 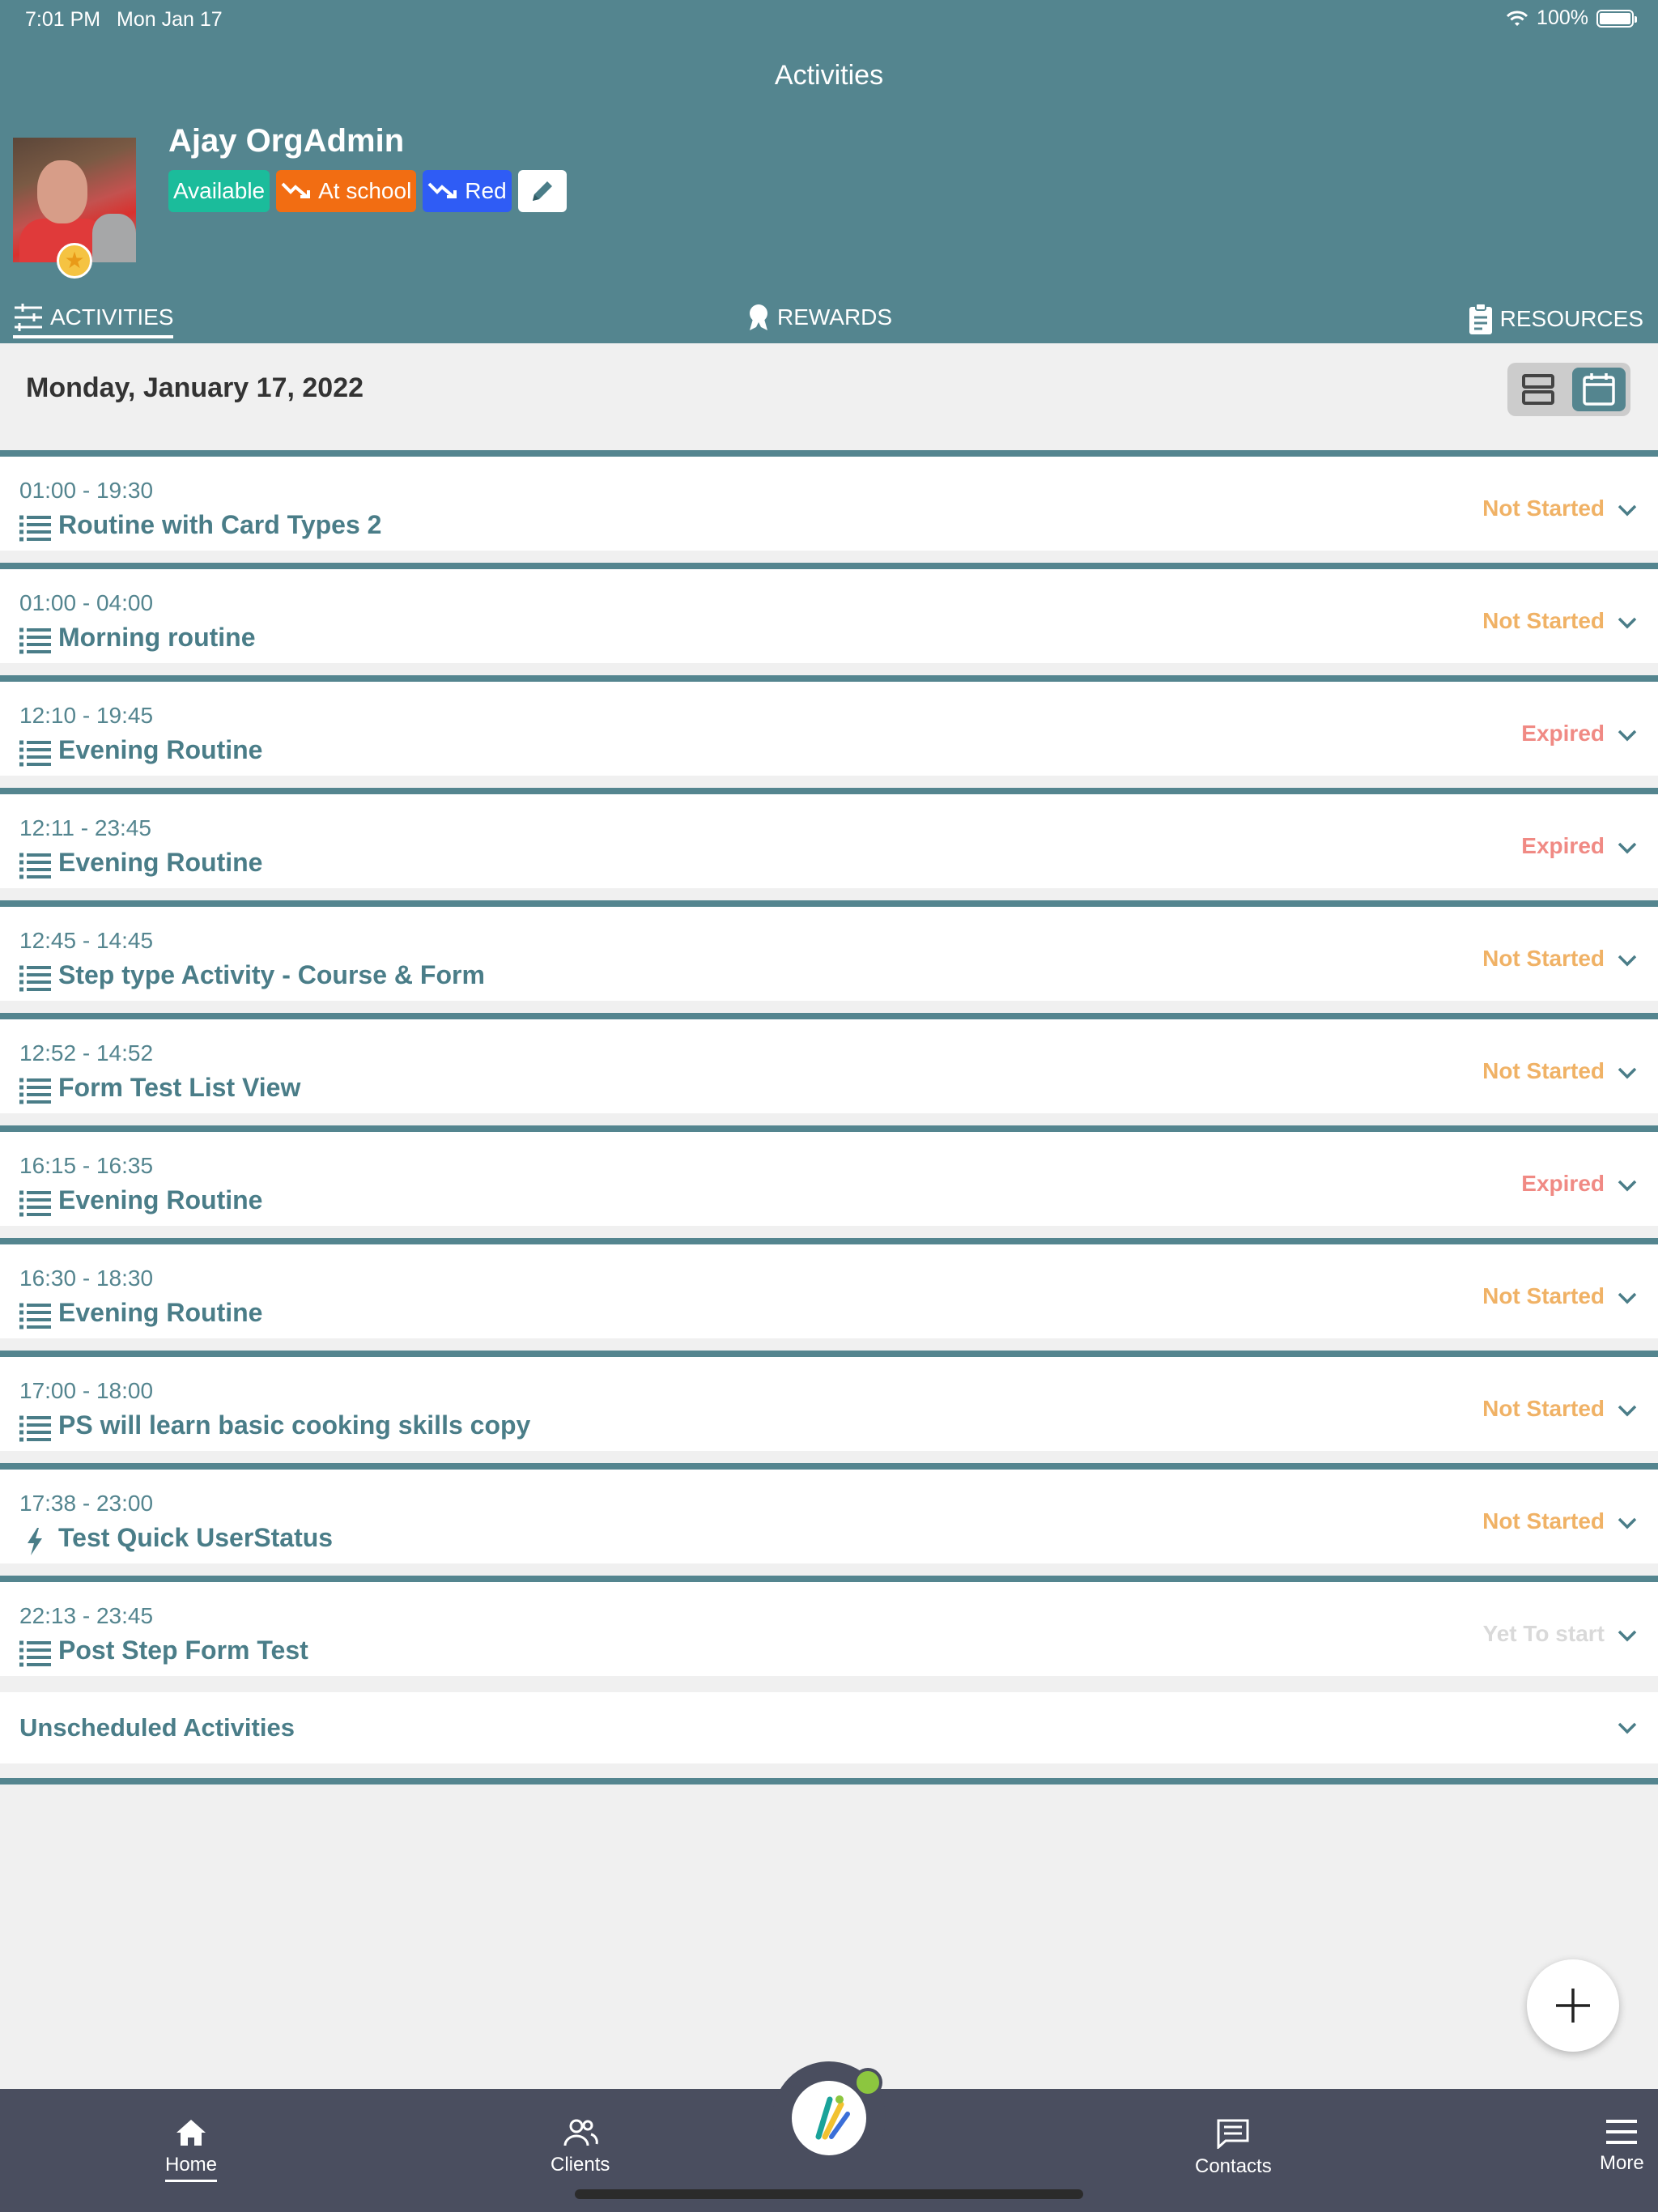 What do you see at coordinates (829, 1176) in the screenshot?
I see `activity-row: 16:15 - 16:35 Evening Routine Expired` at bounding box center [829, 1176].